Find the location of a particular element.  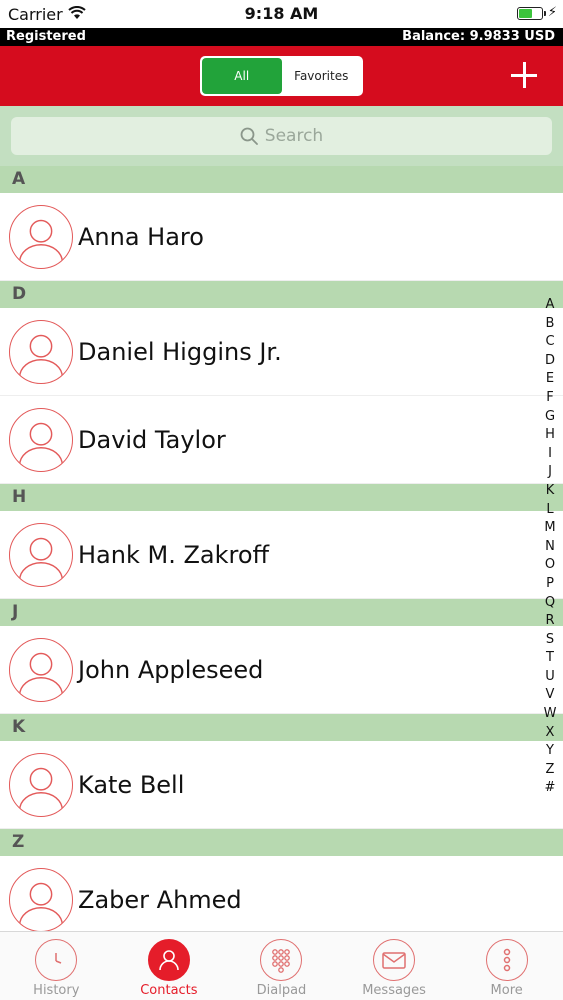

contact-name: John Appleseed is located at coordinates (171, 670).